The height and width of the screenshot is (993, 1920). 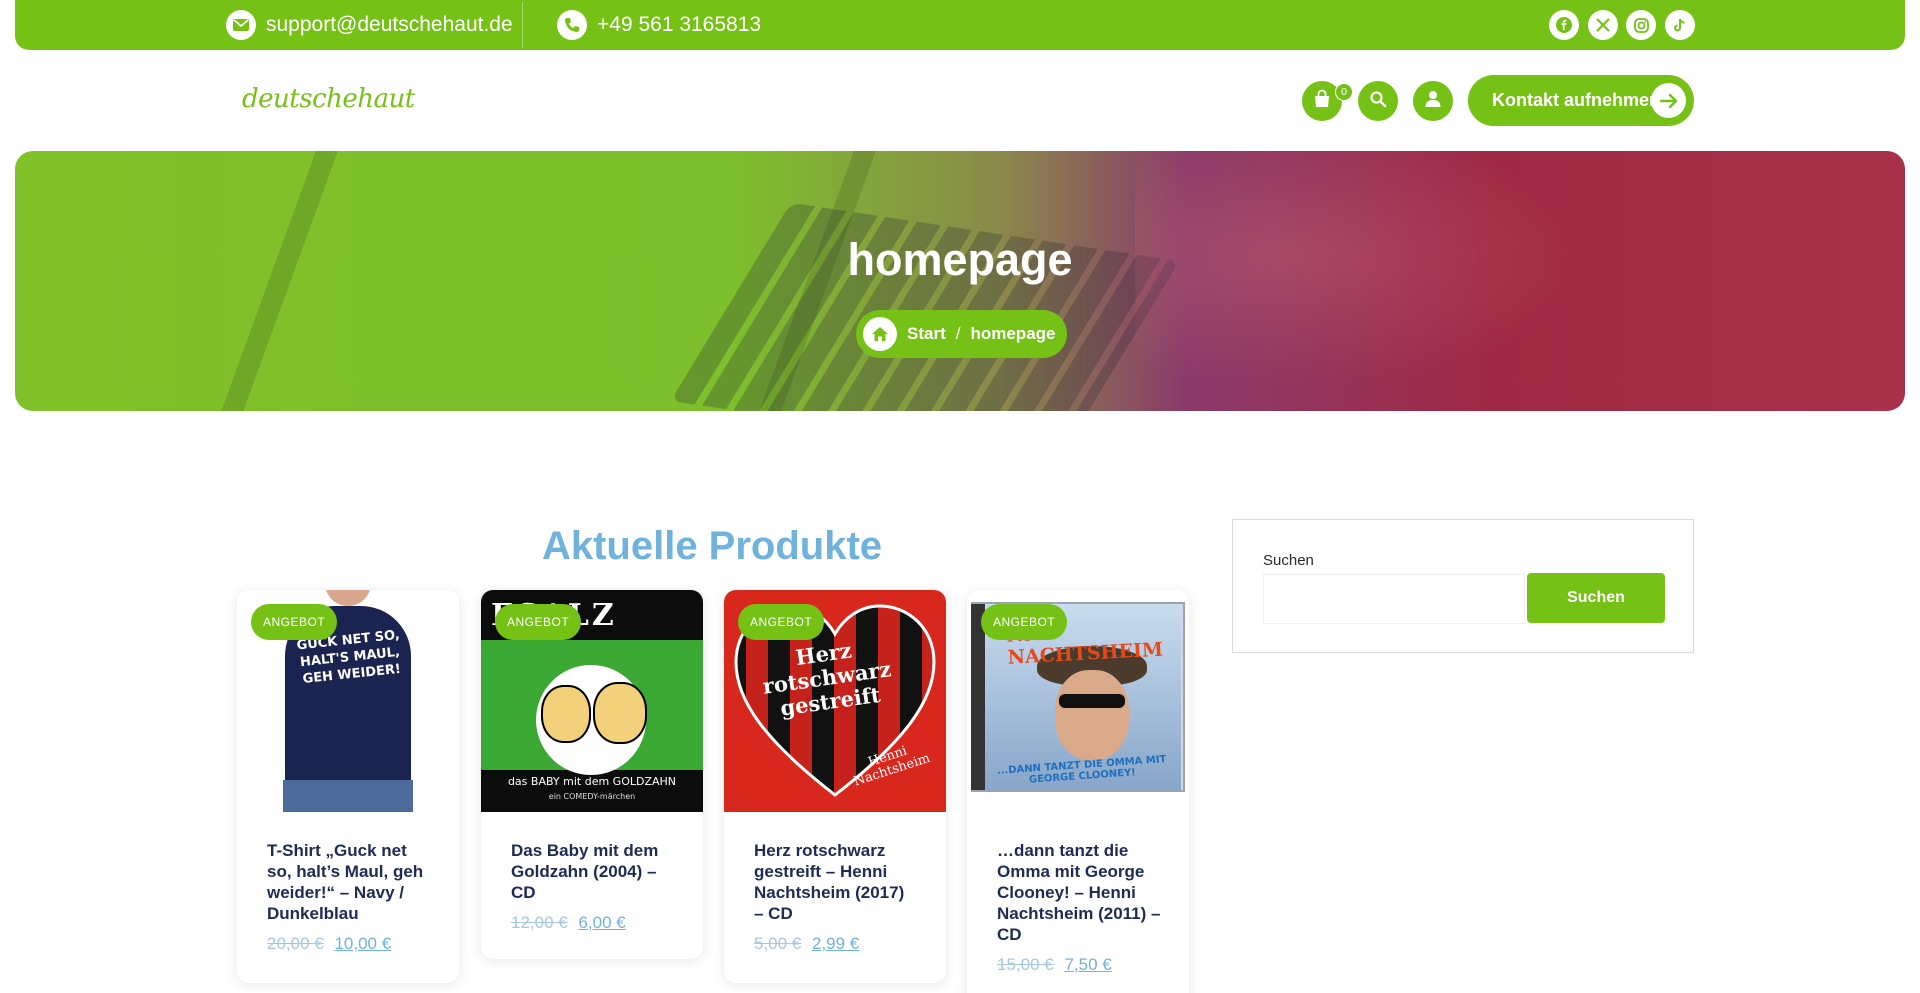 I want to click on shopping-bag-icon, so click(x=1322, y=101).